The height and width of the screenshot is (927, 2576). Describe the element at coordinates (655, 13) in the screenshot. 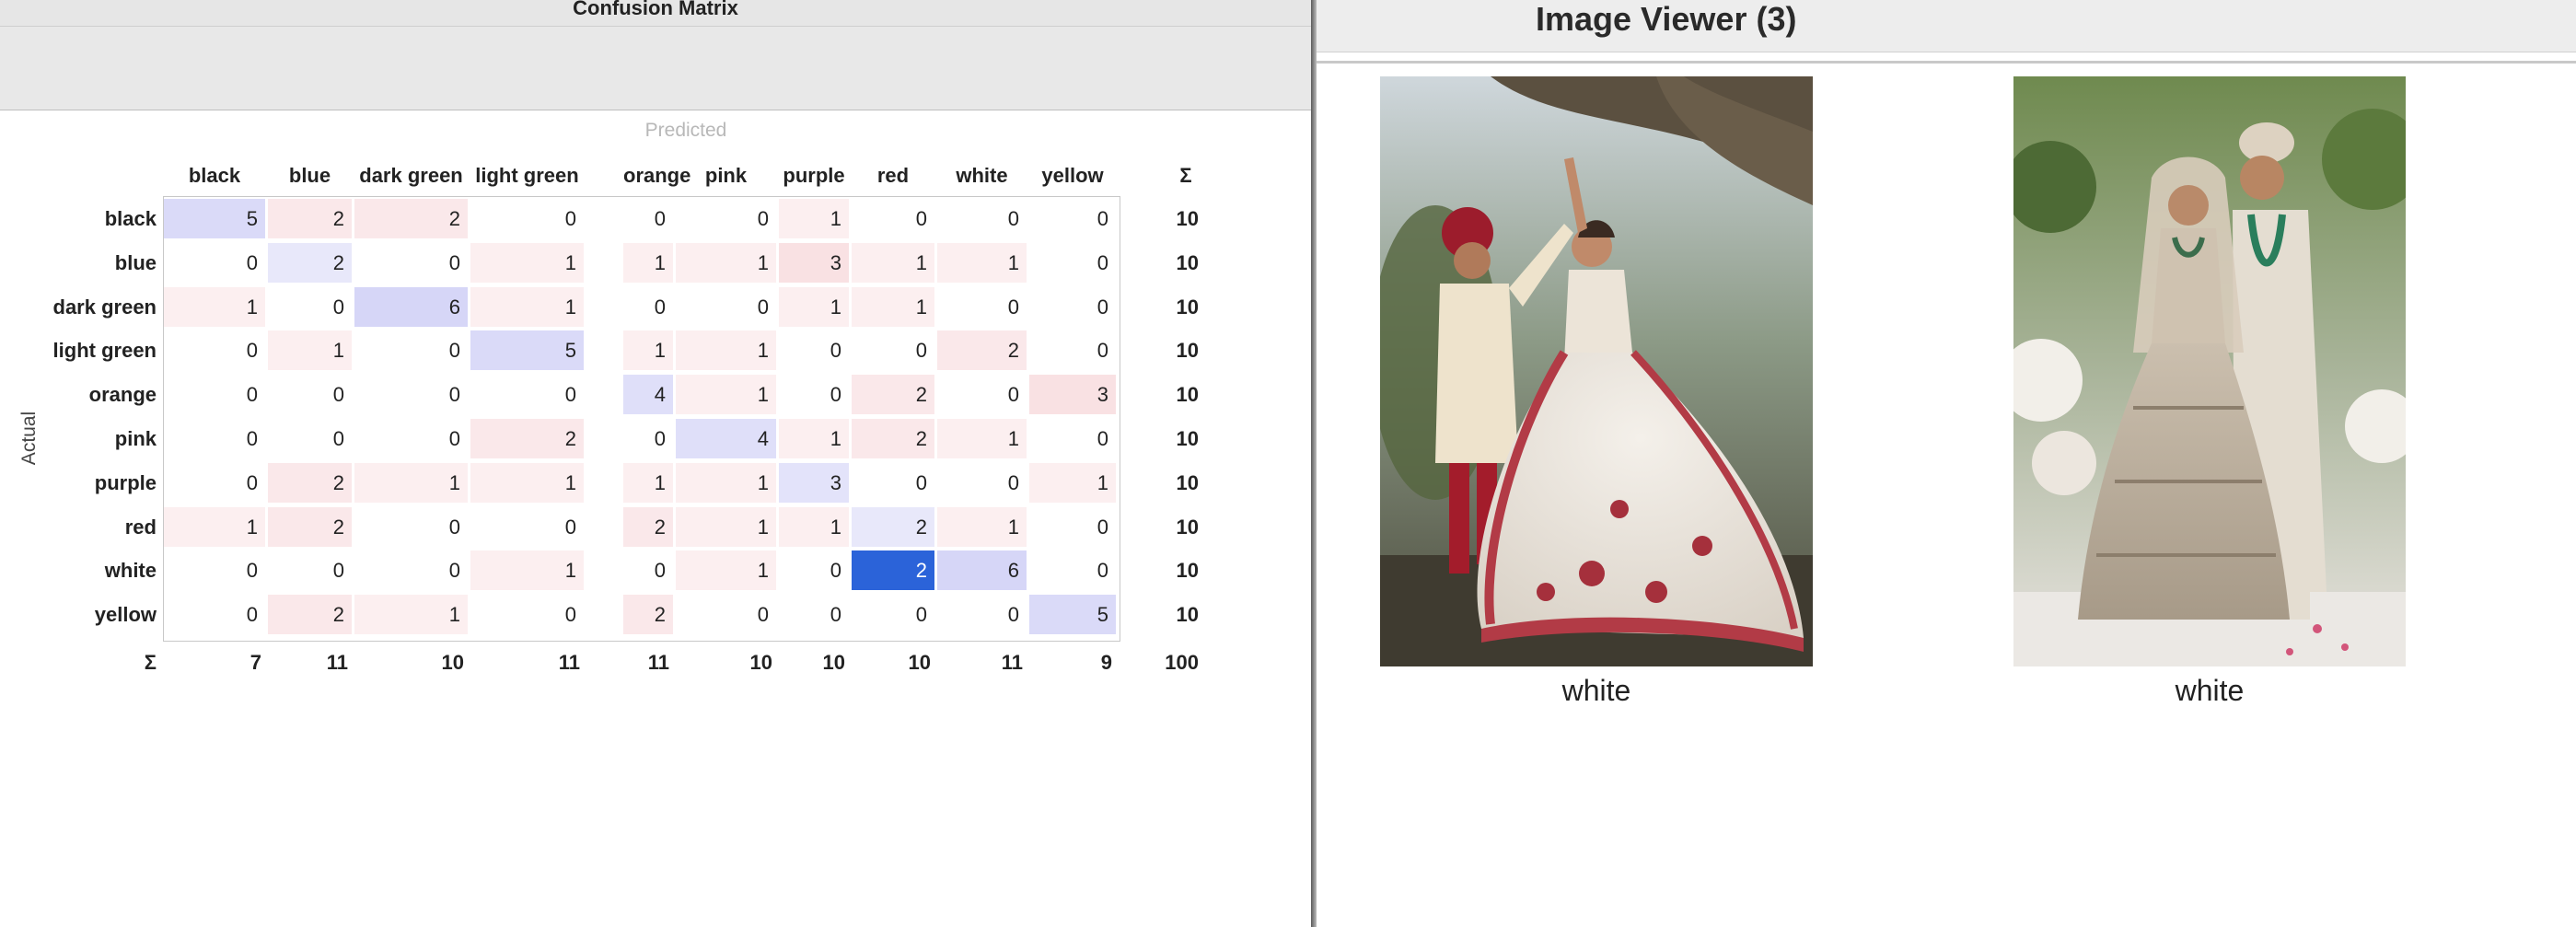

I see `window-title-bar: Confusion Matrix` at that location.